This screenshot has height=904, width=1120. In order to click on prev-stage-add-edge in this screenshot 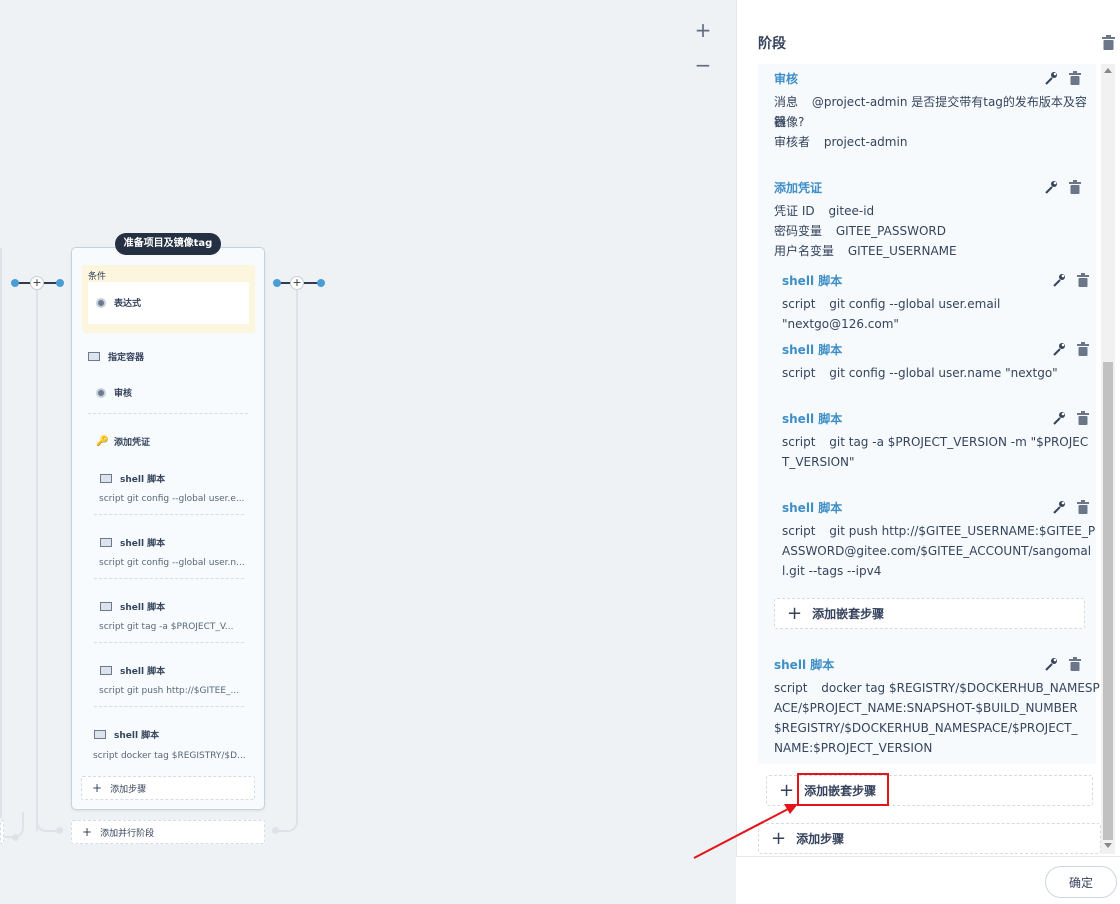, I will do `click(2, 832)`.